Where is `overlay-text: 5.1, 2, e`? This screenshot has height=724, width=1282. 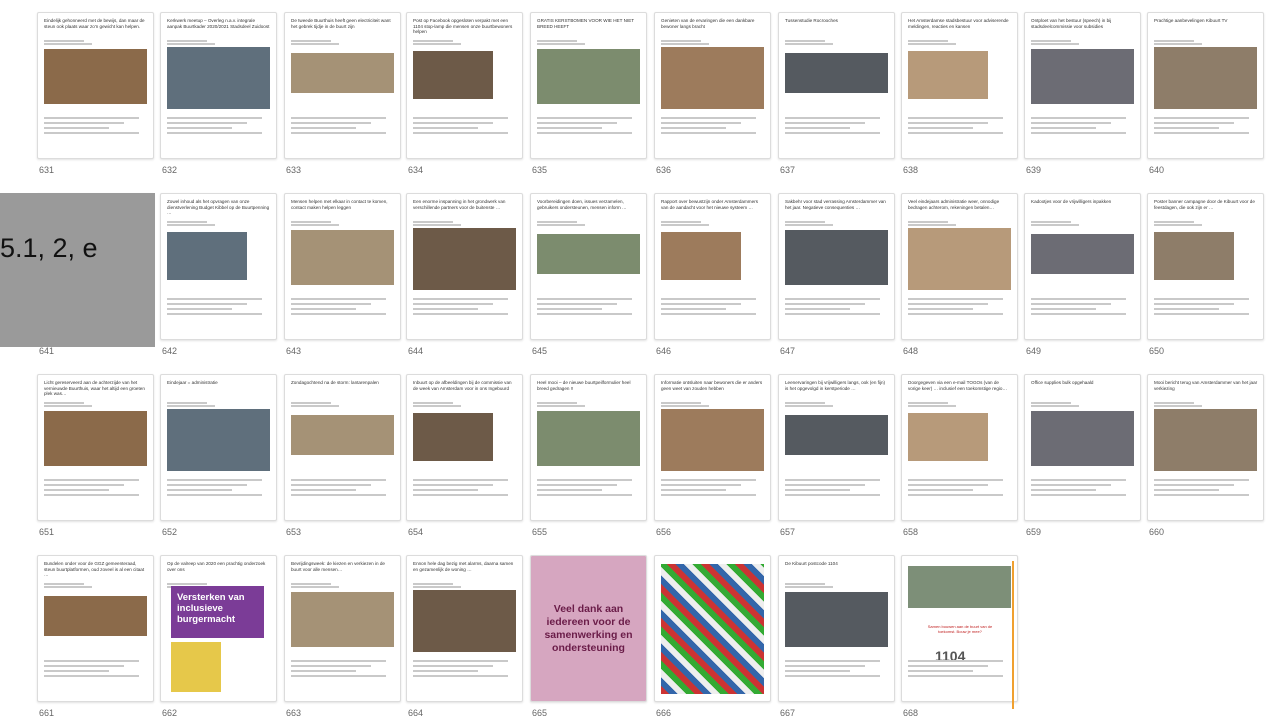 overlay-text: 5.1, 2, e is located at coordinates (49, 248).